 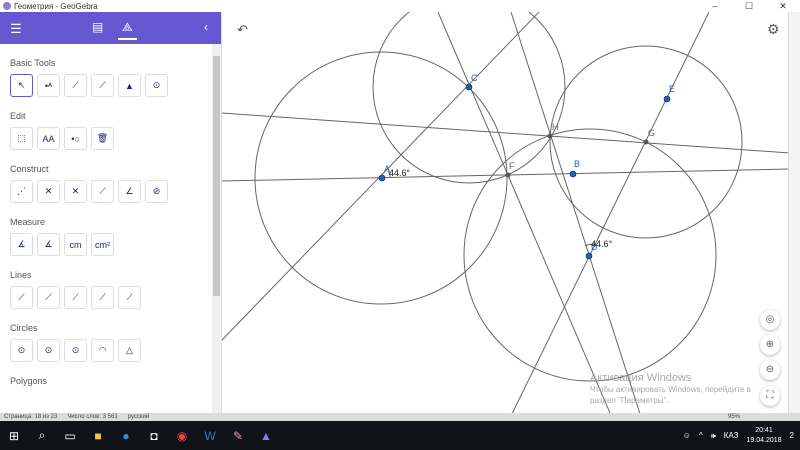 What do you see at coordinates (505, 175) in the screenshot?
I see `line-afb` at bounding box center [505, 175].